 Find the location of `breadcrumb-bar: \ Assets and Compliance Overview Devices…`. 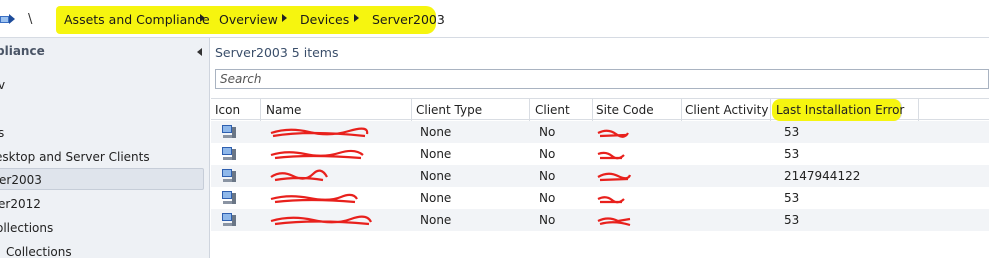

breadcrumb-bar: \ Assets and Compliance Overview Devices… is located at coordinates (494, 19).